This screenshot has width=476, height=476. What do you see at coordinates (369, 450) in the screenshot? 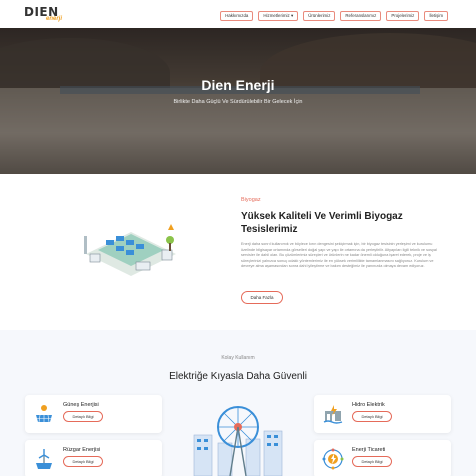
I see `service-card-title: Enerji Ticareti` at bounding box center [369, 450].